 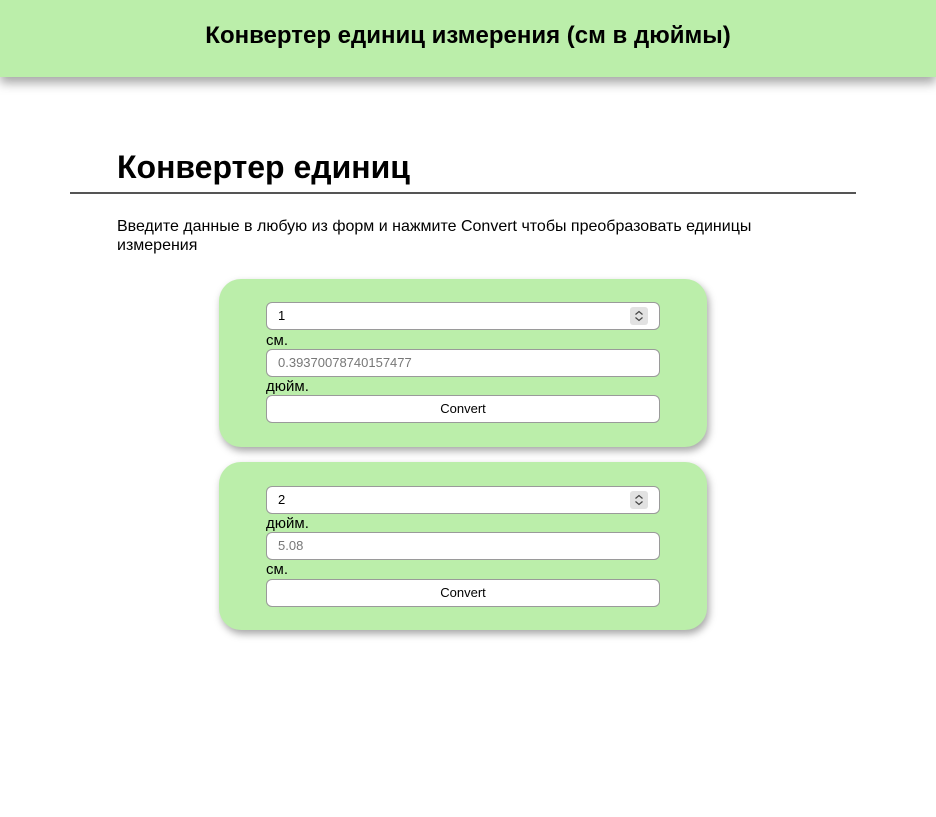 I want to click on title-divider, so click(x=463, y=193).